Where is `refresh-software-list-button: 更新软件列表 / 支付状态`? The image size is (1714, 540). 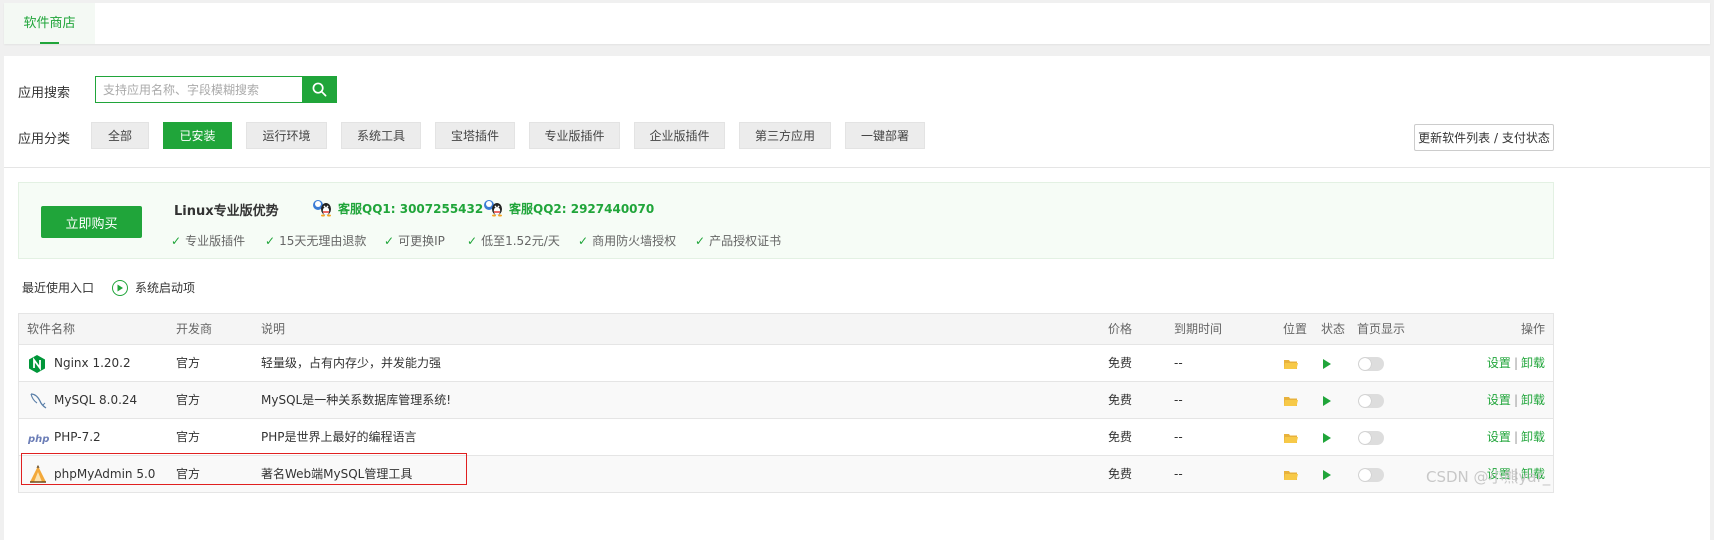 refresh-software-list-button: 更新软件列表 / 支付状态 is located at coordinates (1484, 137).